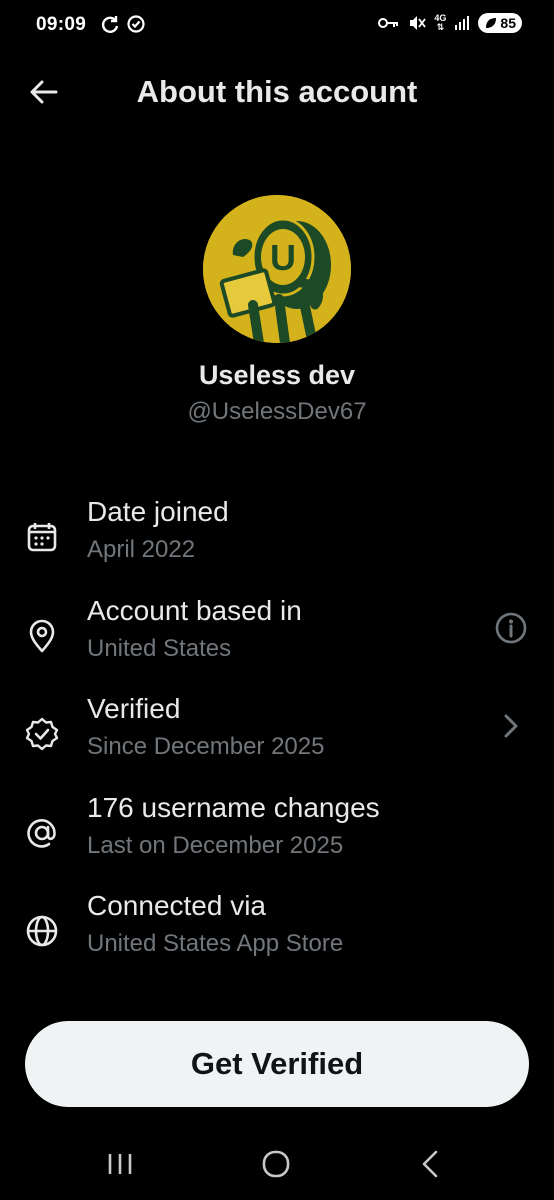  Describe the element at coordinates (432, 1164) in the screenshot. I see `back-icon` at that location.